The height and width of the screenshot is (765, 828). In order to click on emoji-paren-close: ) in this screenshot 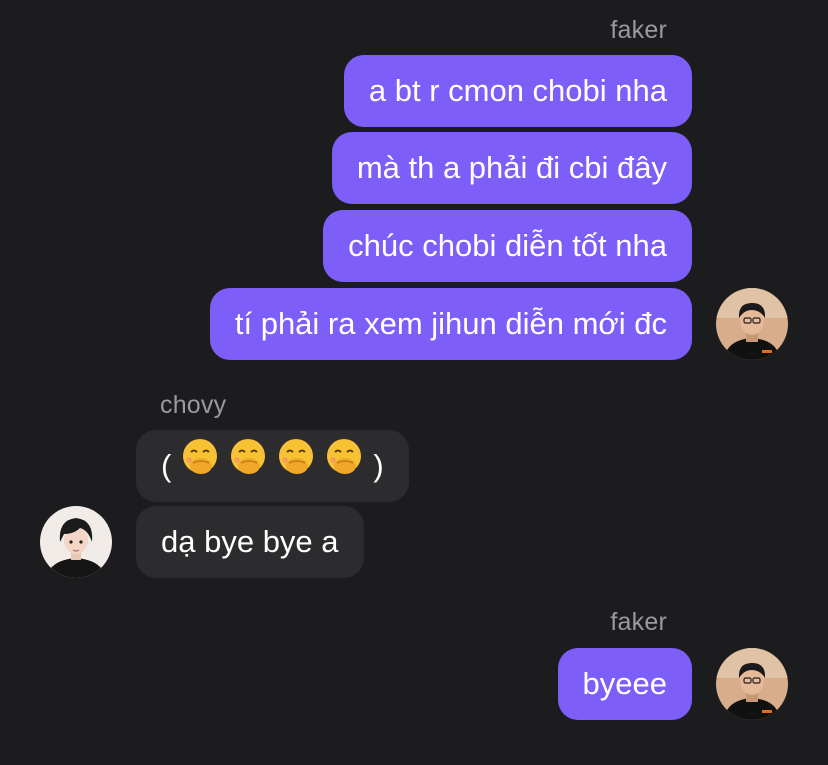, I will do `click(378, 465)`.